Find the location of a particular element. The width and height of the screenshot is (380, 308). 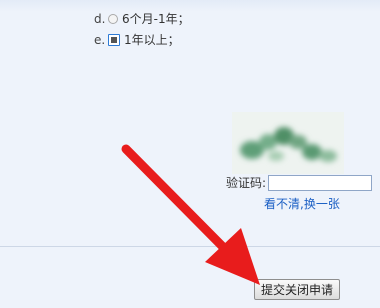

captcha-row: 验证码: is located at coordinates (299, 182).